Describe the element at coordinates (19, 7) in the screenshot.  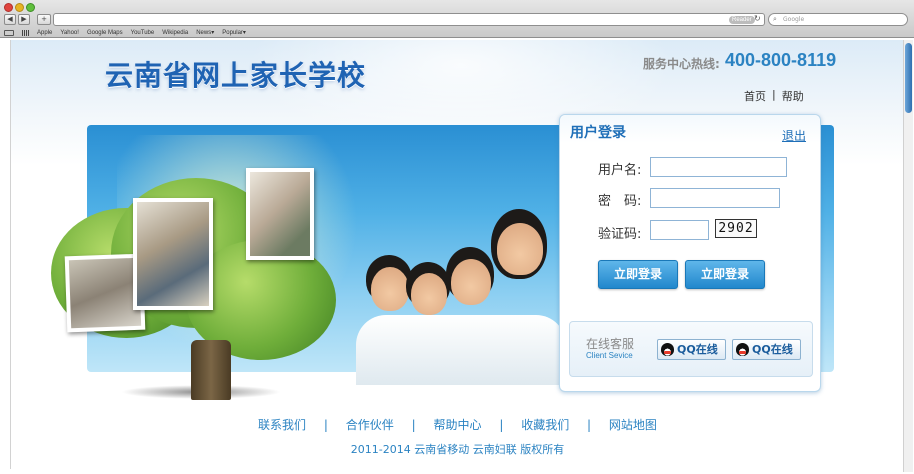
I see `minimize-window-icon` at that location.